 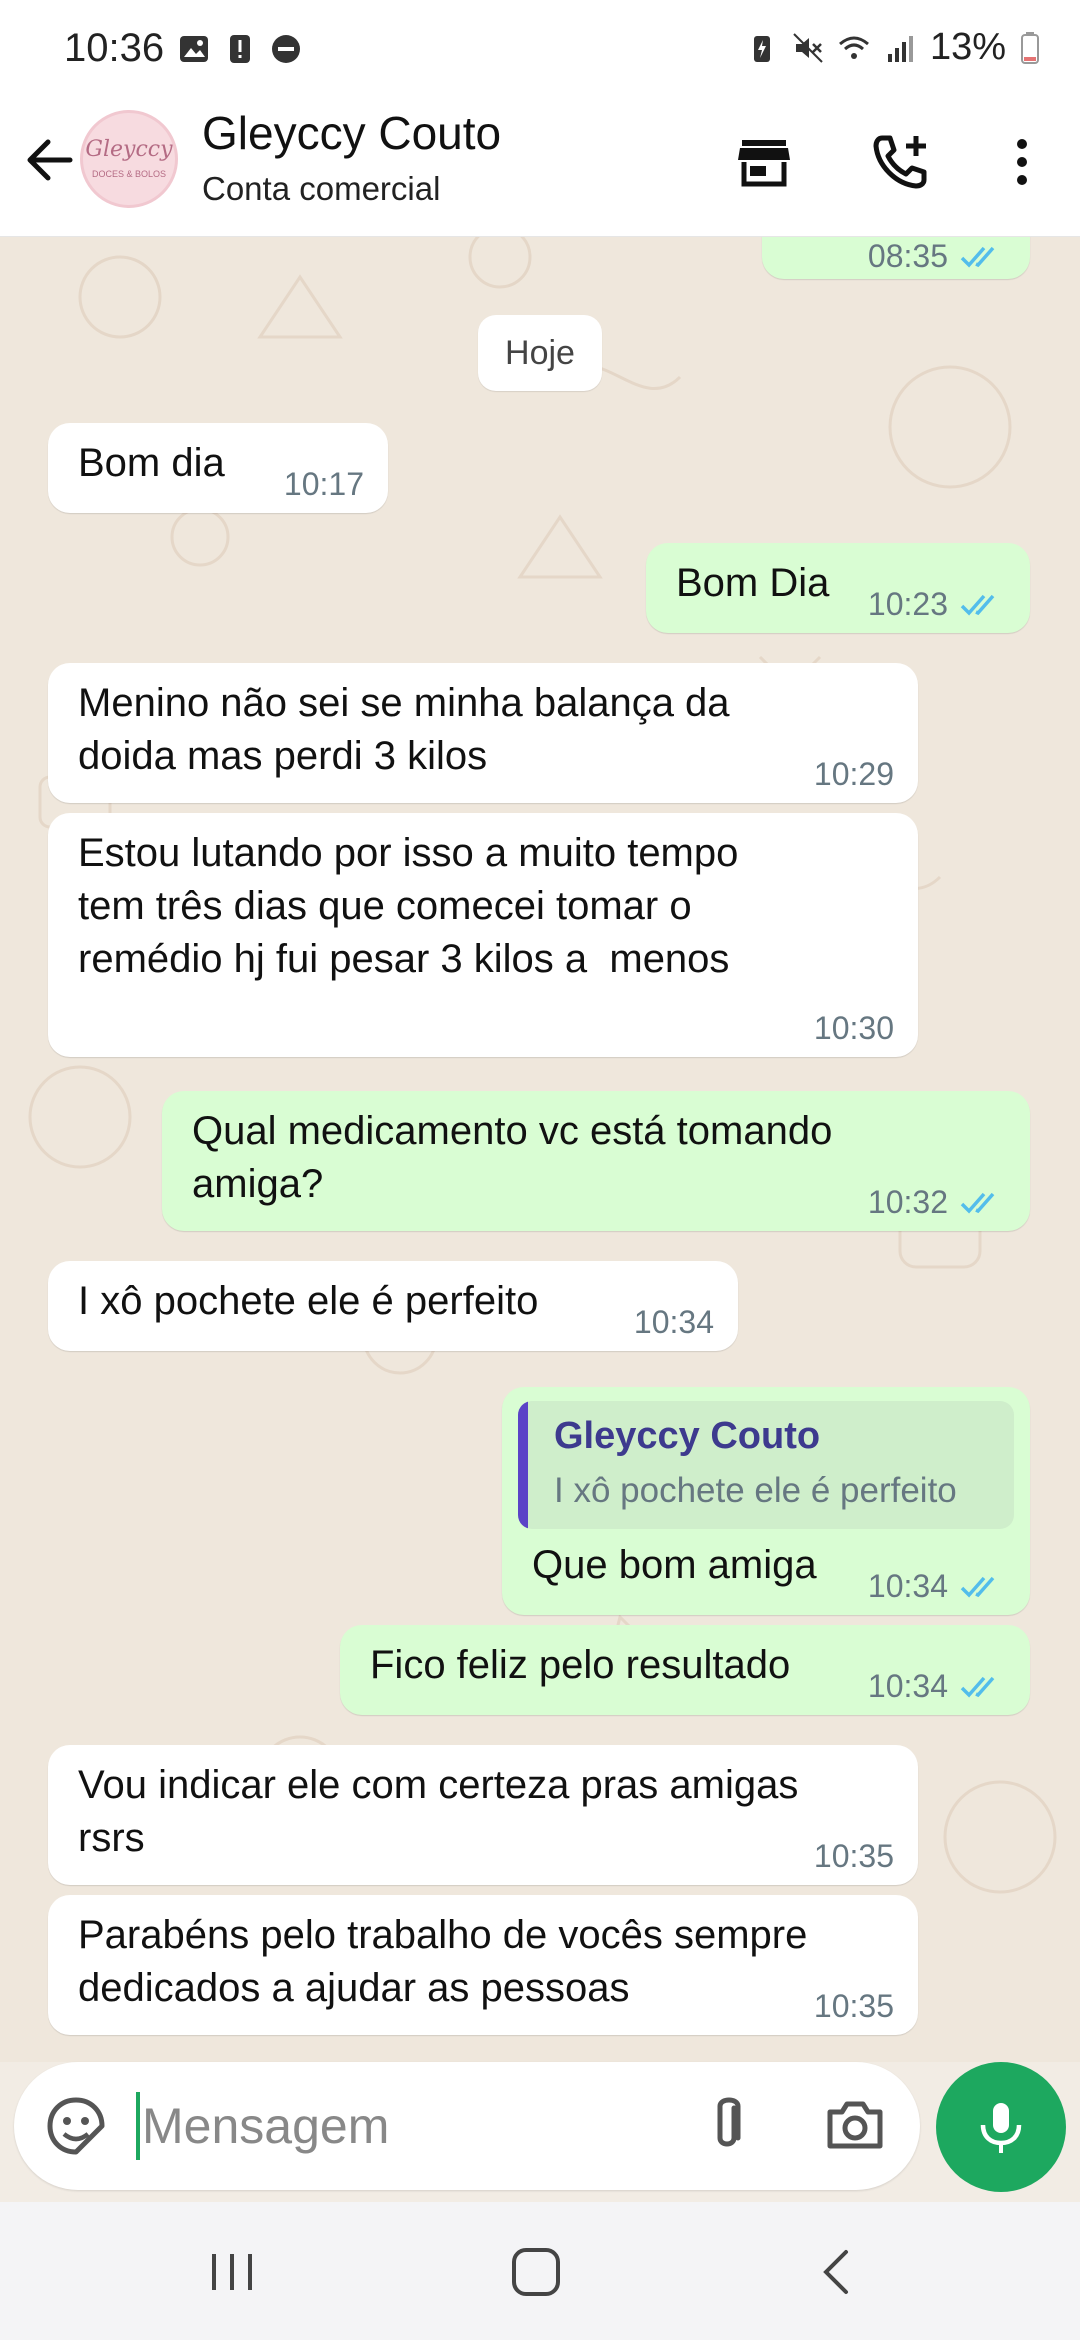 I want to click on status-bar: 10:36 13%, so click(x=540, y=50).